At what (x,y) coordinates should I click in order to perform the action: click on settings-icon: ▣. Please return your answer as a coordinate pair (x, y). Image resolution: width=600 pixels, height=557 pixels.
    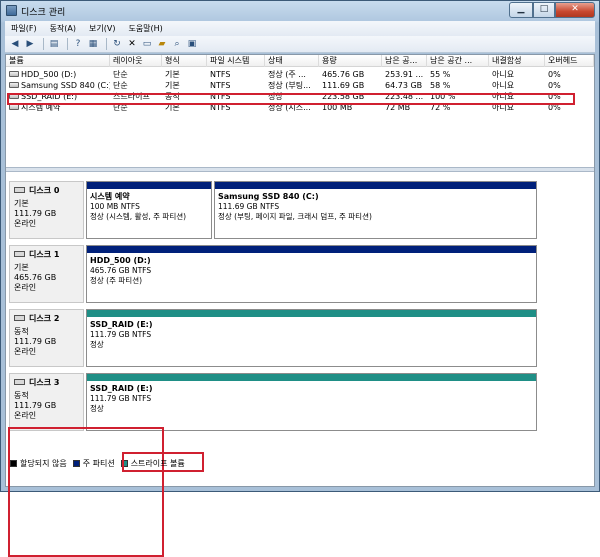
    Looking at the image, I should click on (192, 44).